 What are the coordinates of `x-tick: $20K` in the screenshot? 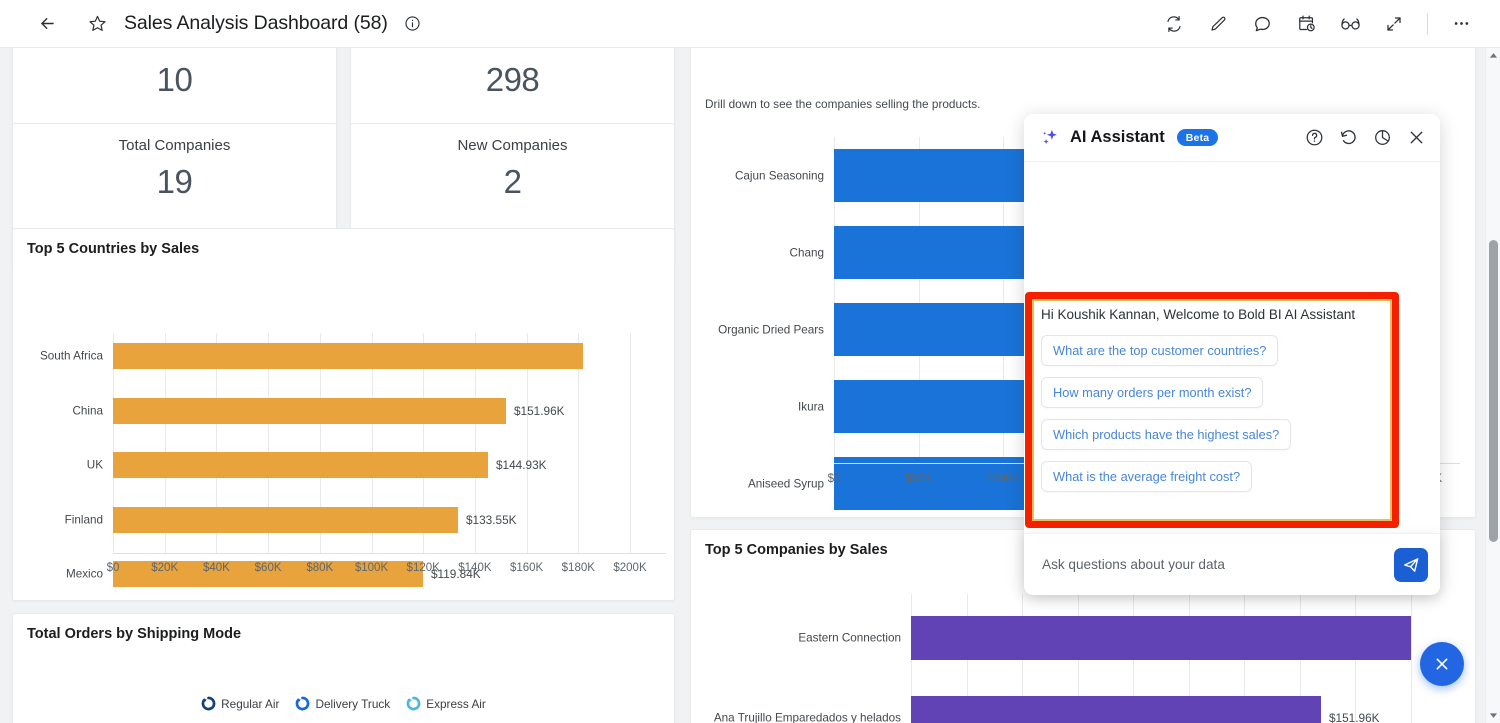 It's located at (165, 568).